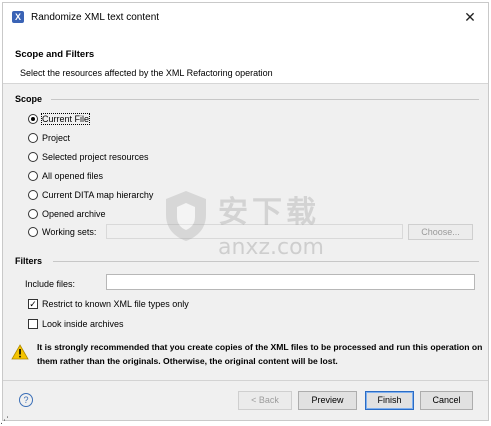 The height and width of the screenshot is (426, 491). I want to click on scope-selected-resources: Selected project resources, so click(88, 157).